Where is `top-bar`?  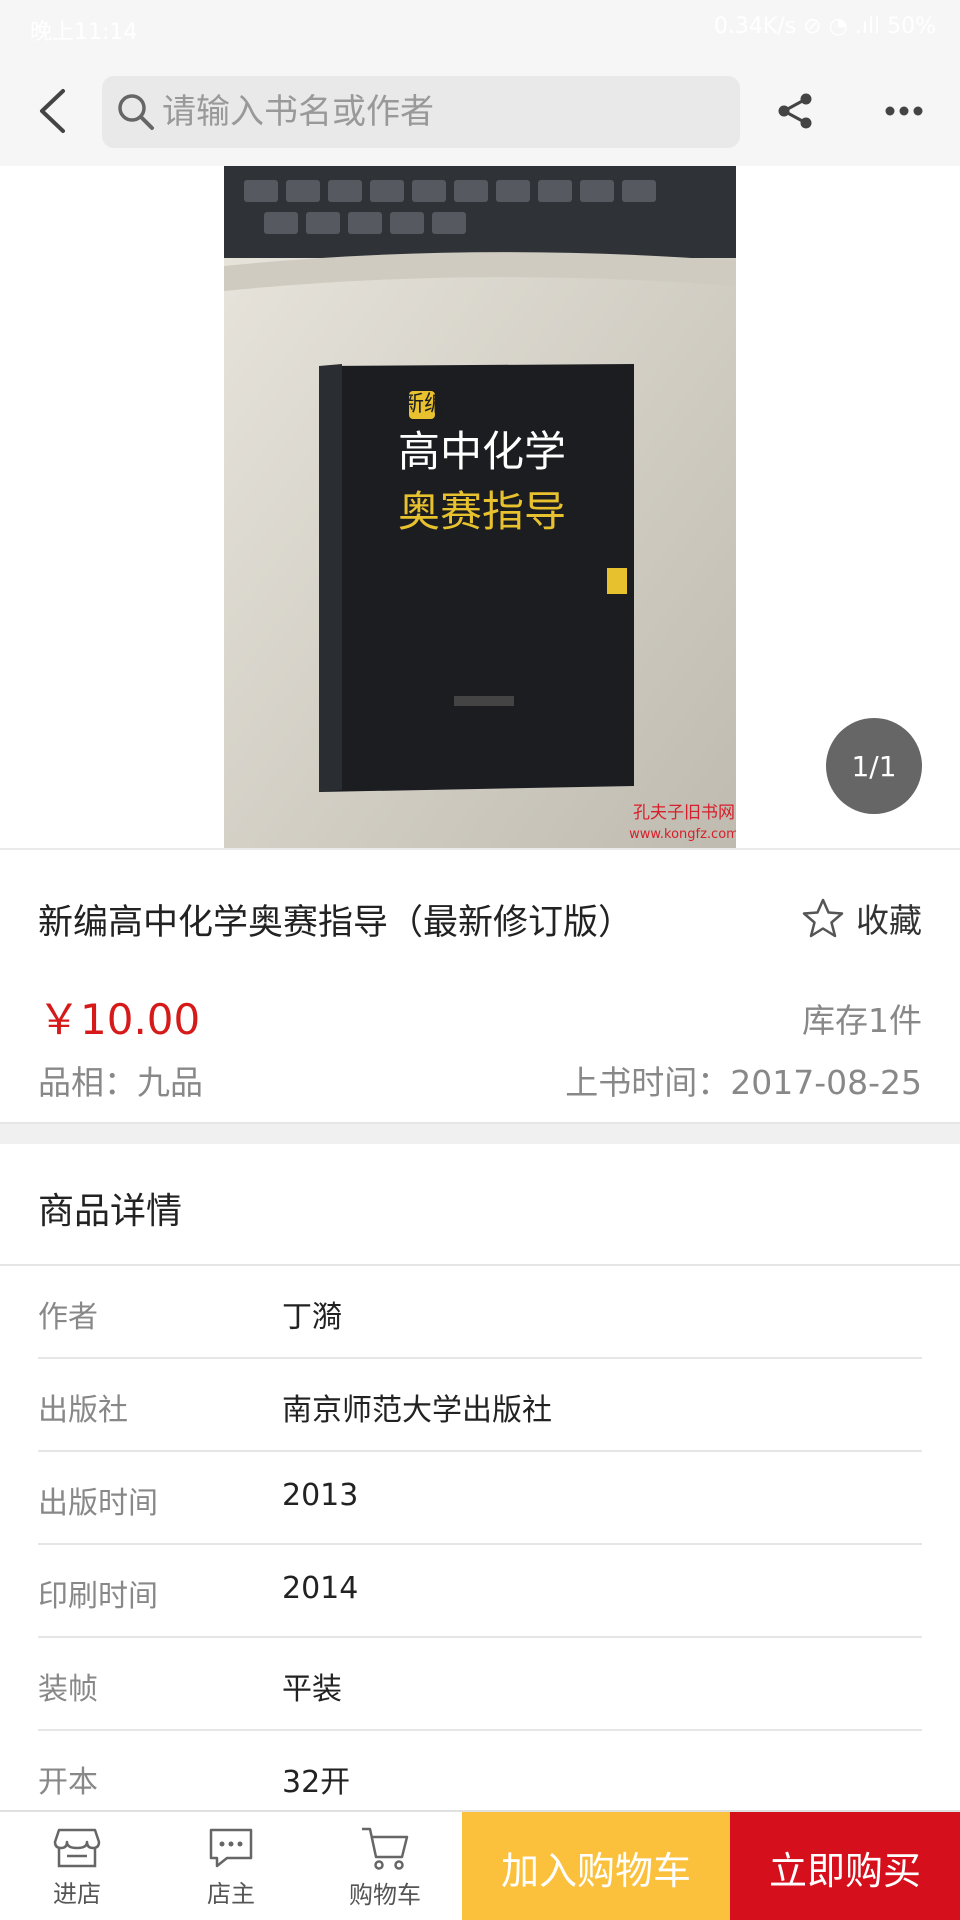 top-bar is located at coordinates (480, 111).